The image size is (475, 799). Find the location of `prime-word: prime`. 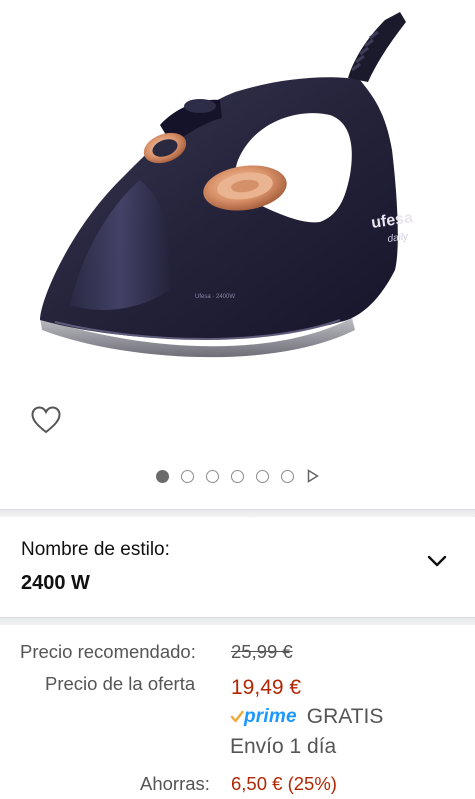

prime-word: prime is located at coordinates (270, 716).